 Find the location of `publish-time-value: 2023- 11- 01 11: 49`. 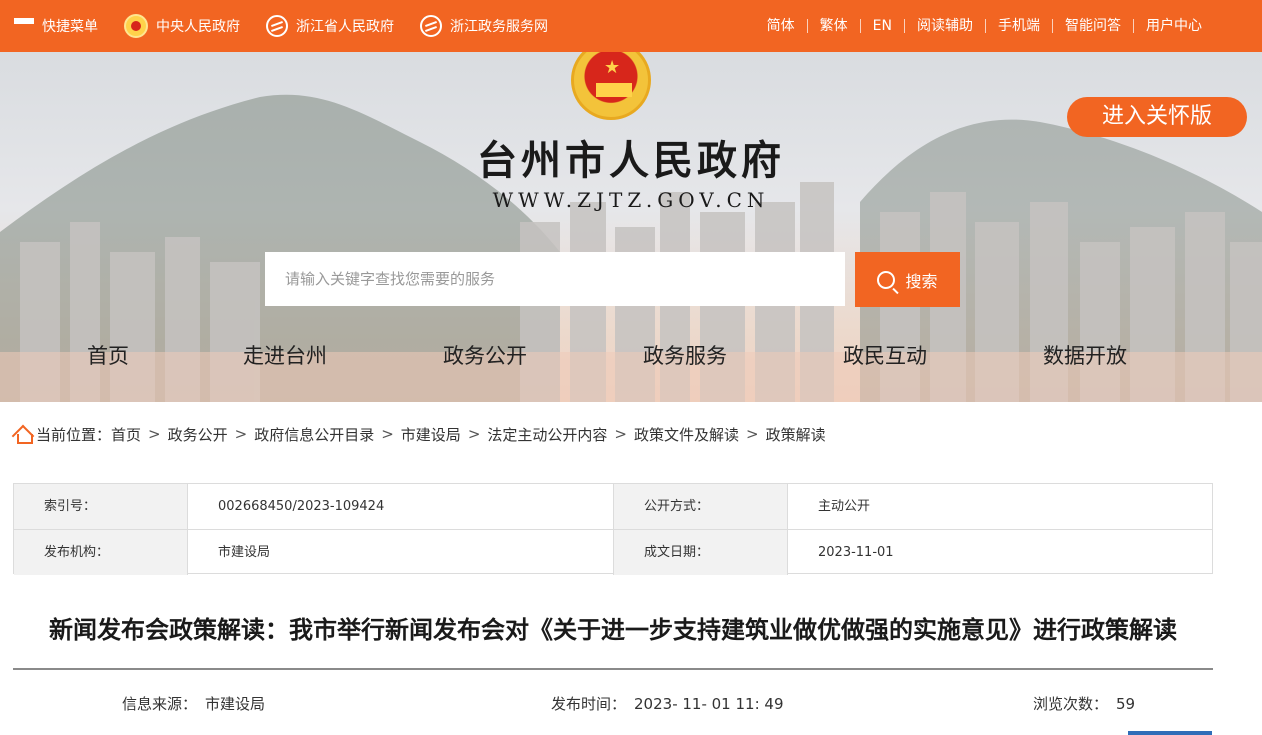

publish-time-value: 2023- 11- 01 11: 49 is located at coordinates (709, 704).